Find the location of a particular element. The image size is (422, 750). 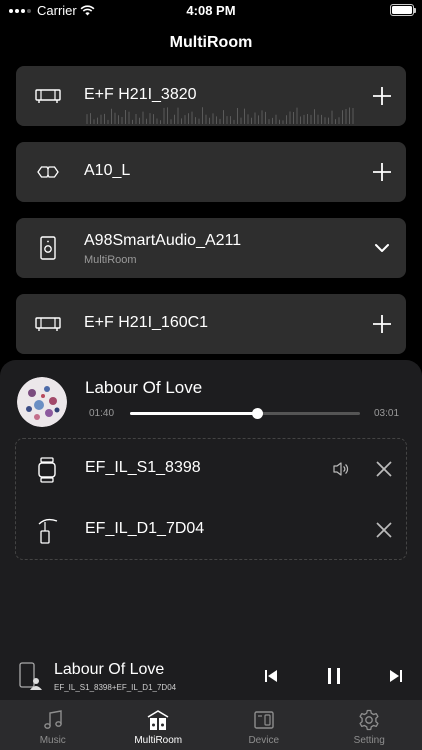

lamp-speaker-icon is located at coordinates (48, 531).